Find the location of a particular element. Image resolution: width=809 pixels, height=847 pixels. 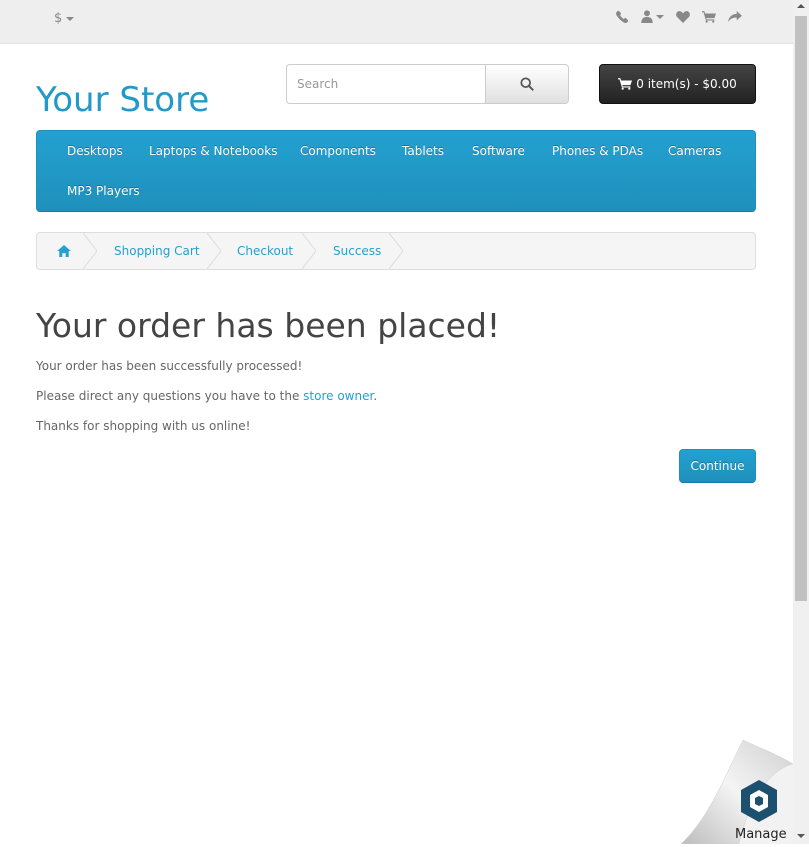

home-icon is located at coordinates (64, 251).